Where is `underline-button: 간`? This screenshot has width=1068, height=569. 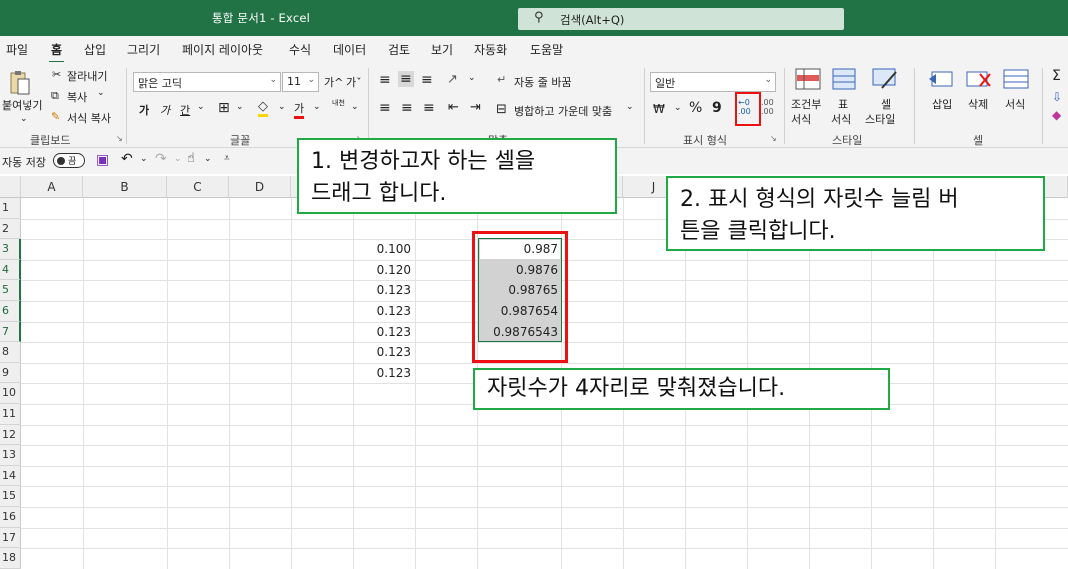
underline-button: 간 is located at coordinates (185, 110).